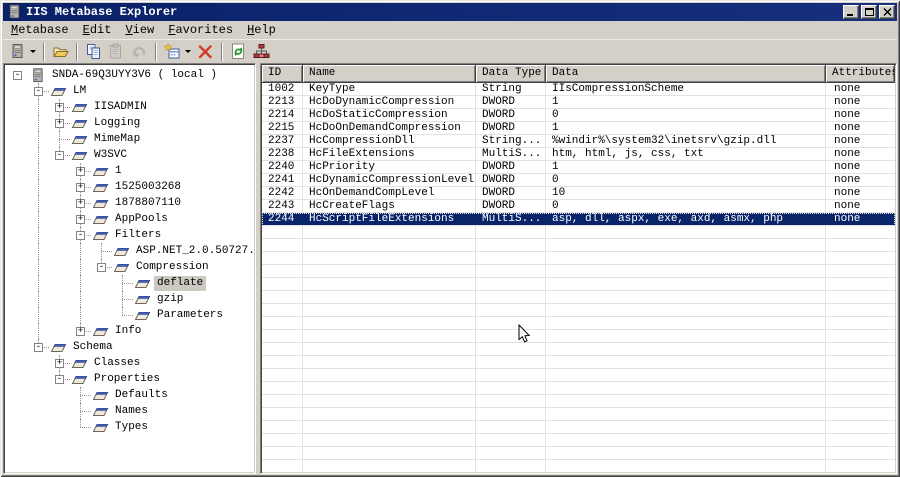 This screenshot has width=900, height=477. I want to click on close-button, so click(887, 12).